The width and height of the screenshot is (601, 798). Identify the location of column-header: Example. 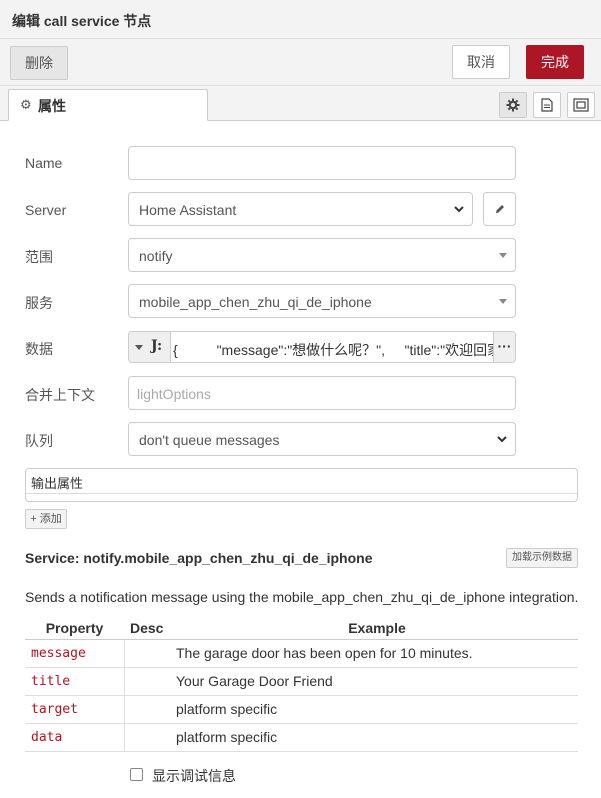
(377, 628).